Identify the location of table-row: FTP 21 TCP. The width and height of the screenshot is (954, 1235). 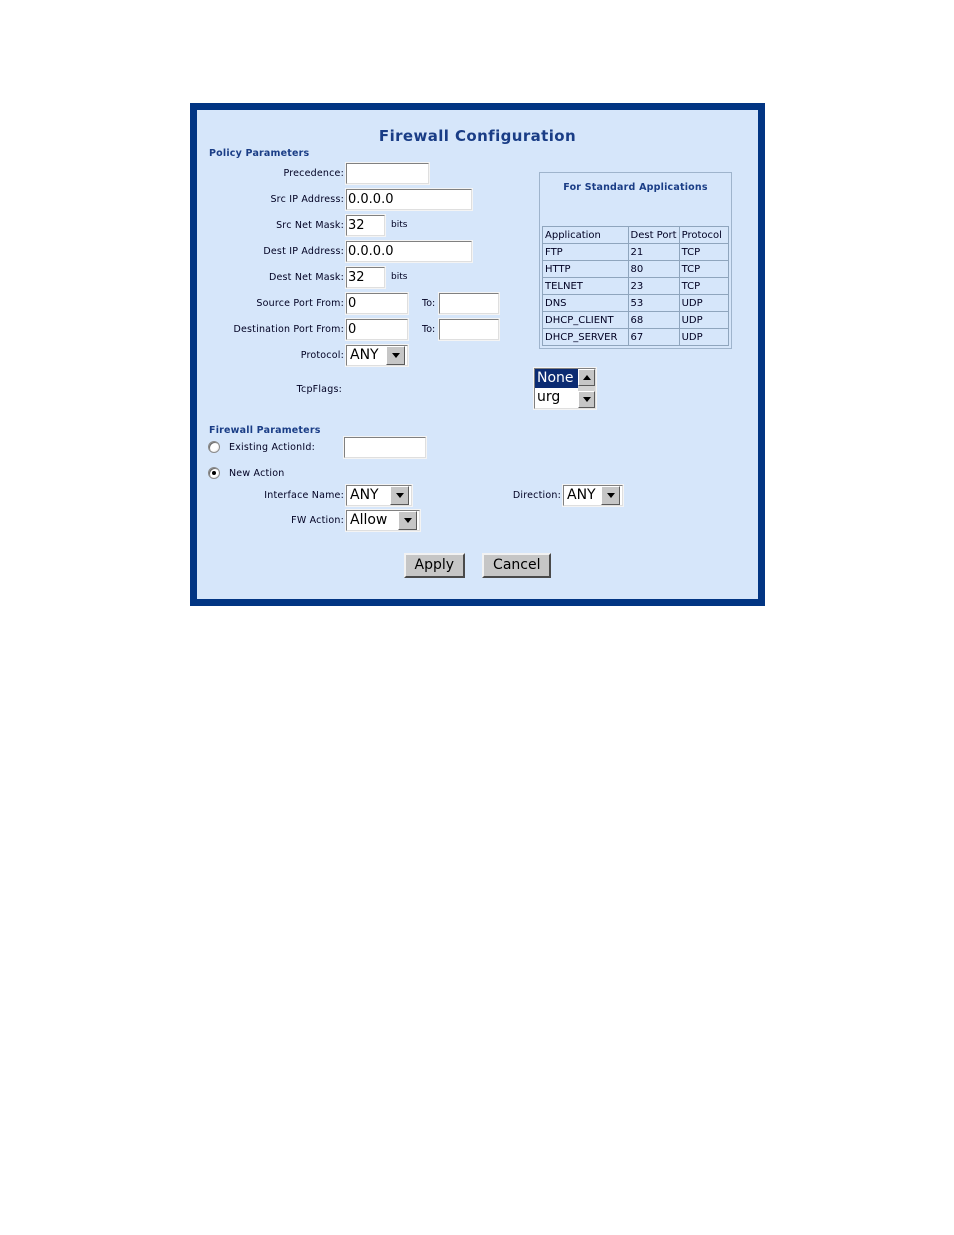
(636, 252).